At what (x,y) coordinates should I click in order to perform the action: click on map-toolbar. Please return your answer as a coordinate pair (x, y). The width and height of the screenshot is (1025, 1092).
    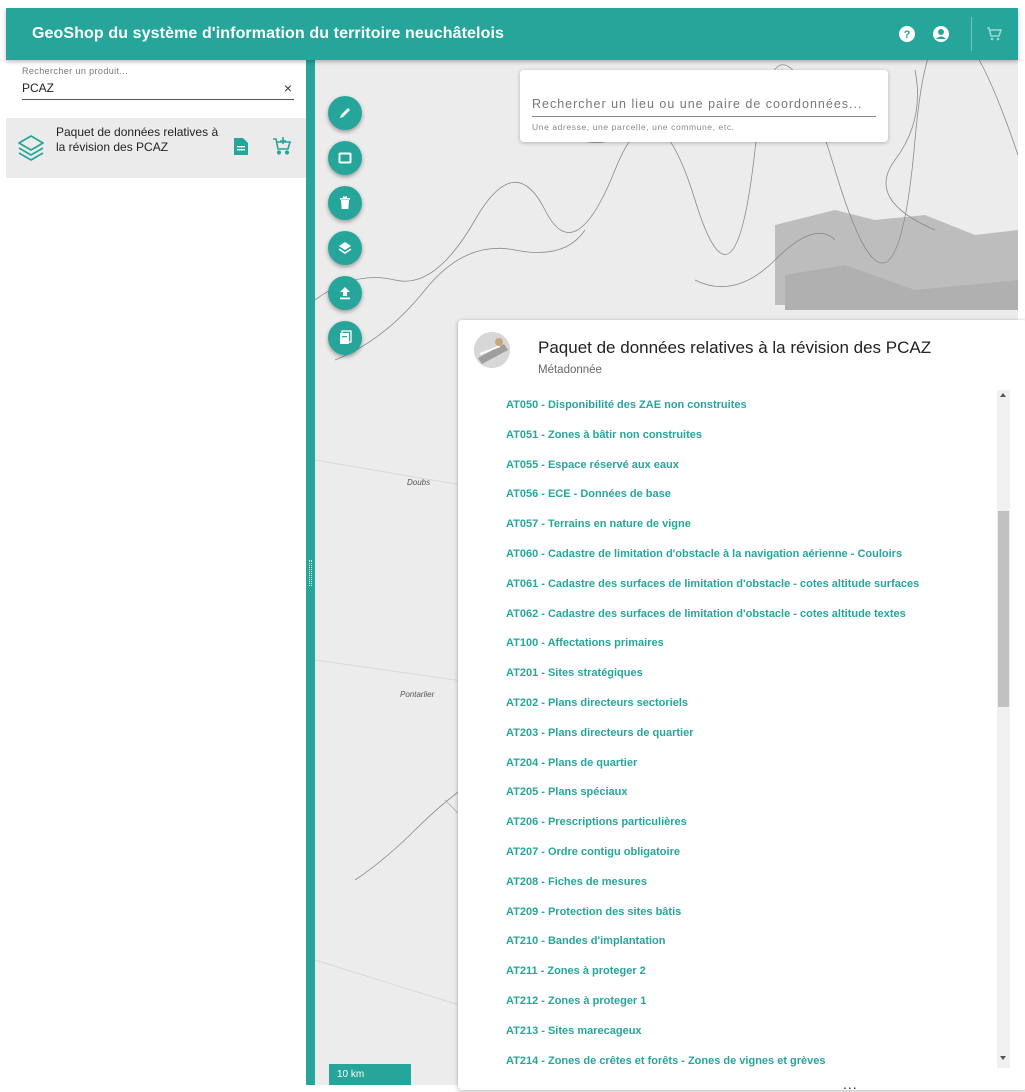
    Looking at the image, I should click on (345, 225).